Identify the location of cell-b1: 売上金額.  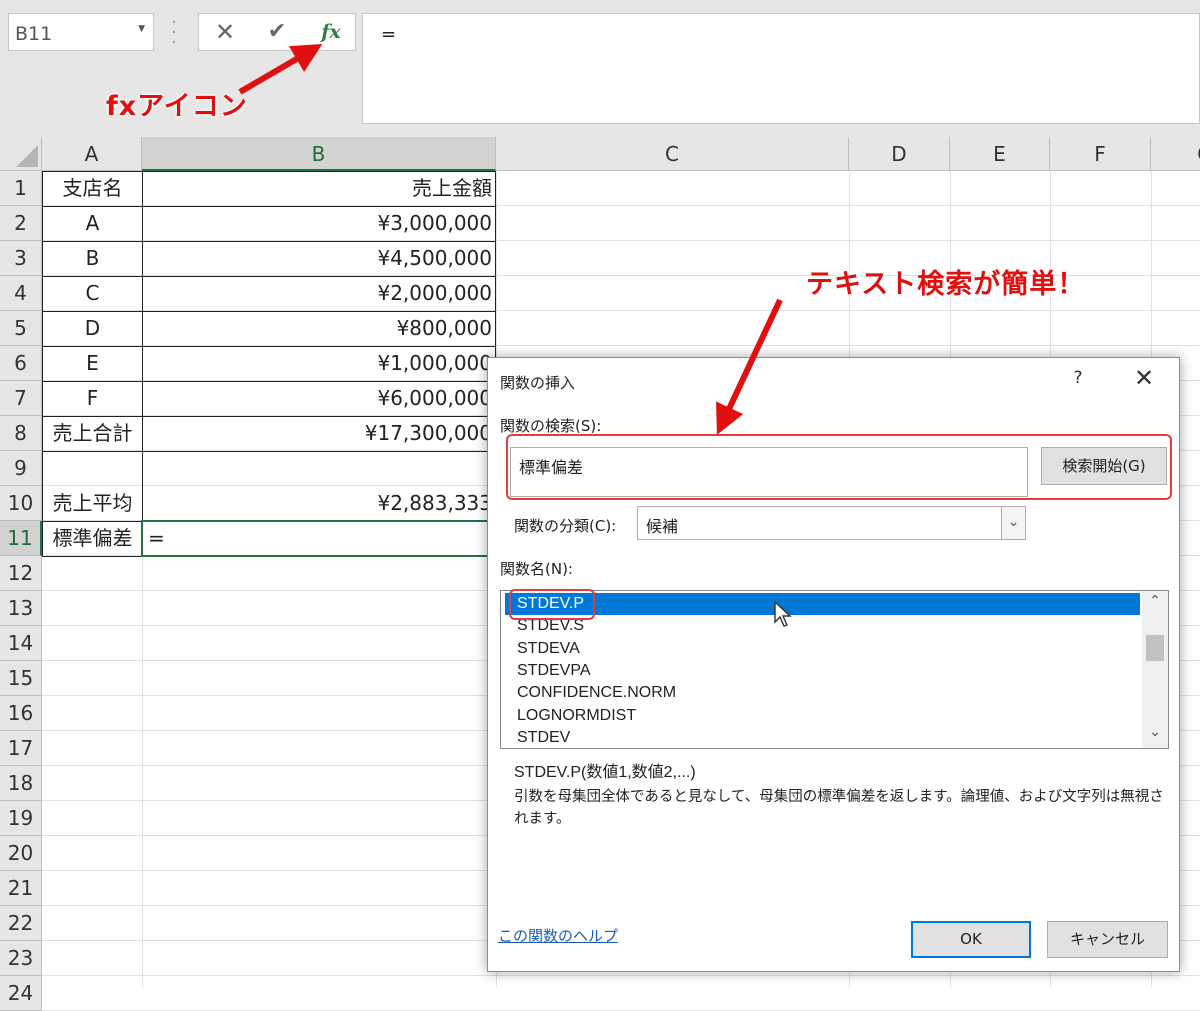
(318, 188).